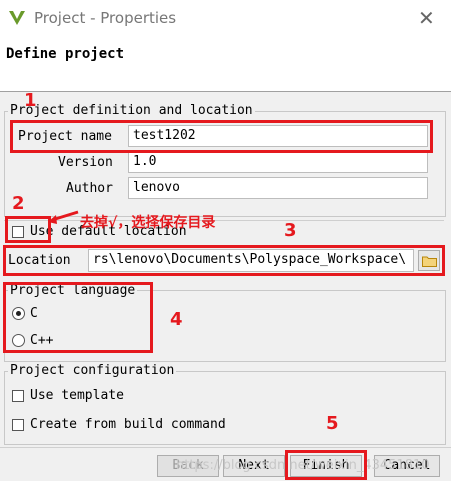 The height and width of the screenshot is (481, 451). What do you see at coordinates (225, 447) in the screenshot?
I see `button-bar-divider` at bounding box center [225, 447].